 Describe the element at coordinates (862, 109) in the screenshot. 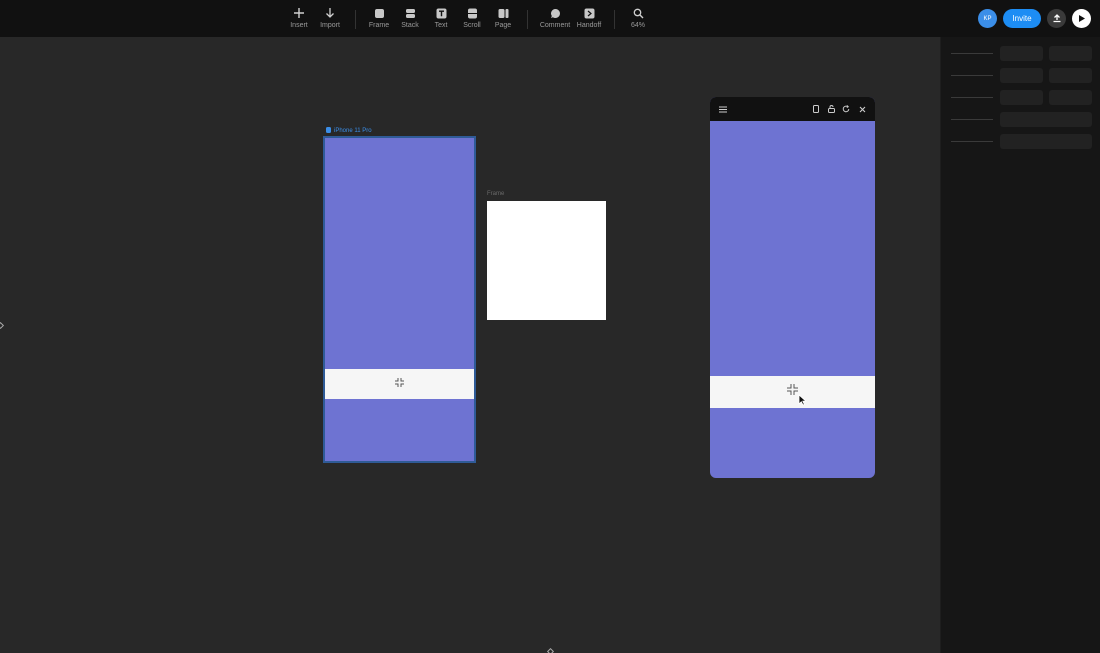

I see `close-icon` at that location.